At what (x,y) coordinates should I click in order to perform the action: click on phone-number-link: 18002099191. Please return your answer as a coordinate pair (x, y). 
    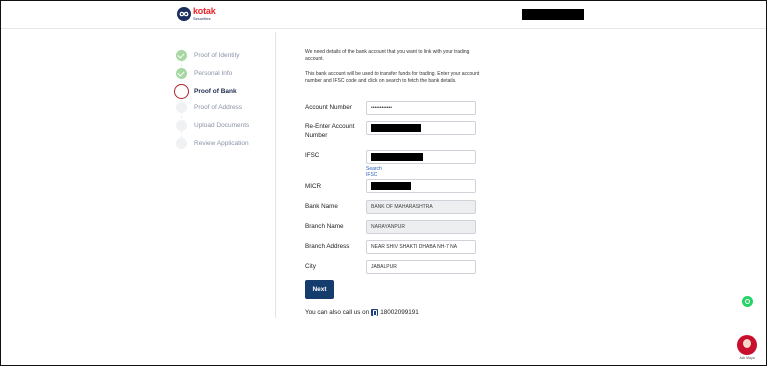
    Looking at the image, I should click on (399, 312).